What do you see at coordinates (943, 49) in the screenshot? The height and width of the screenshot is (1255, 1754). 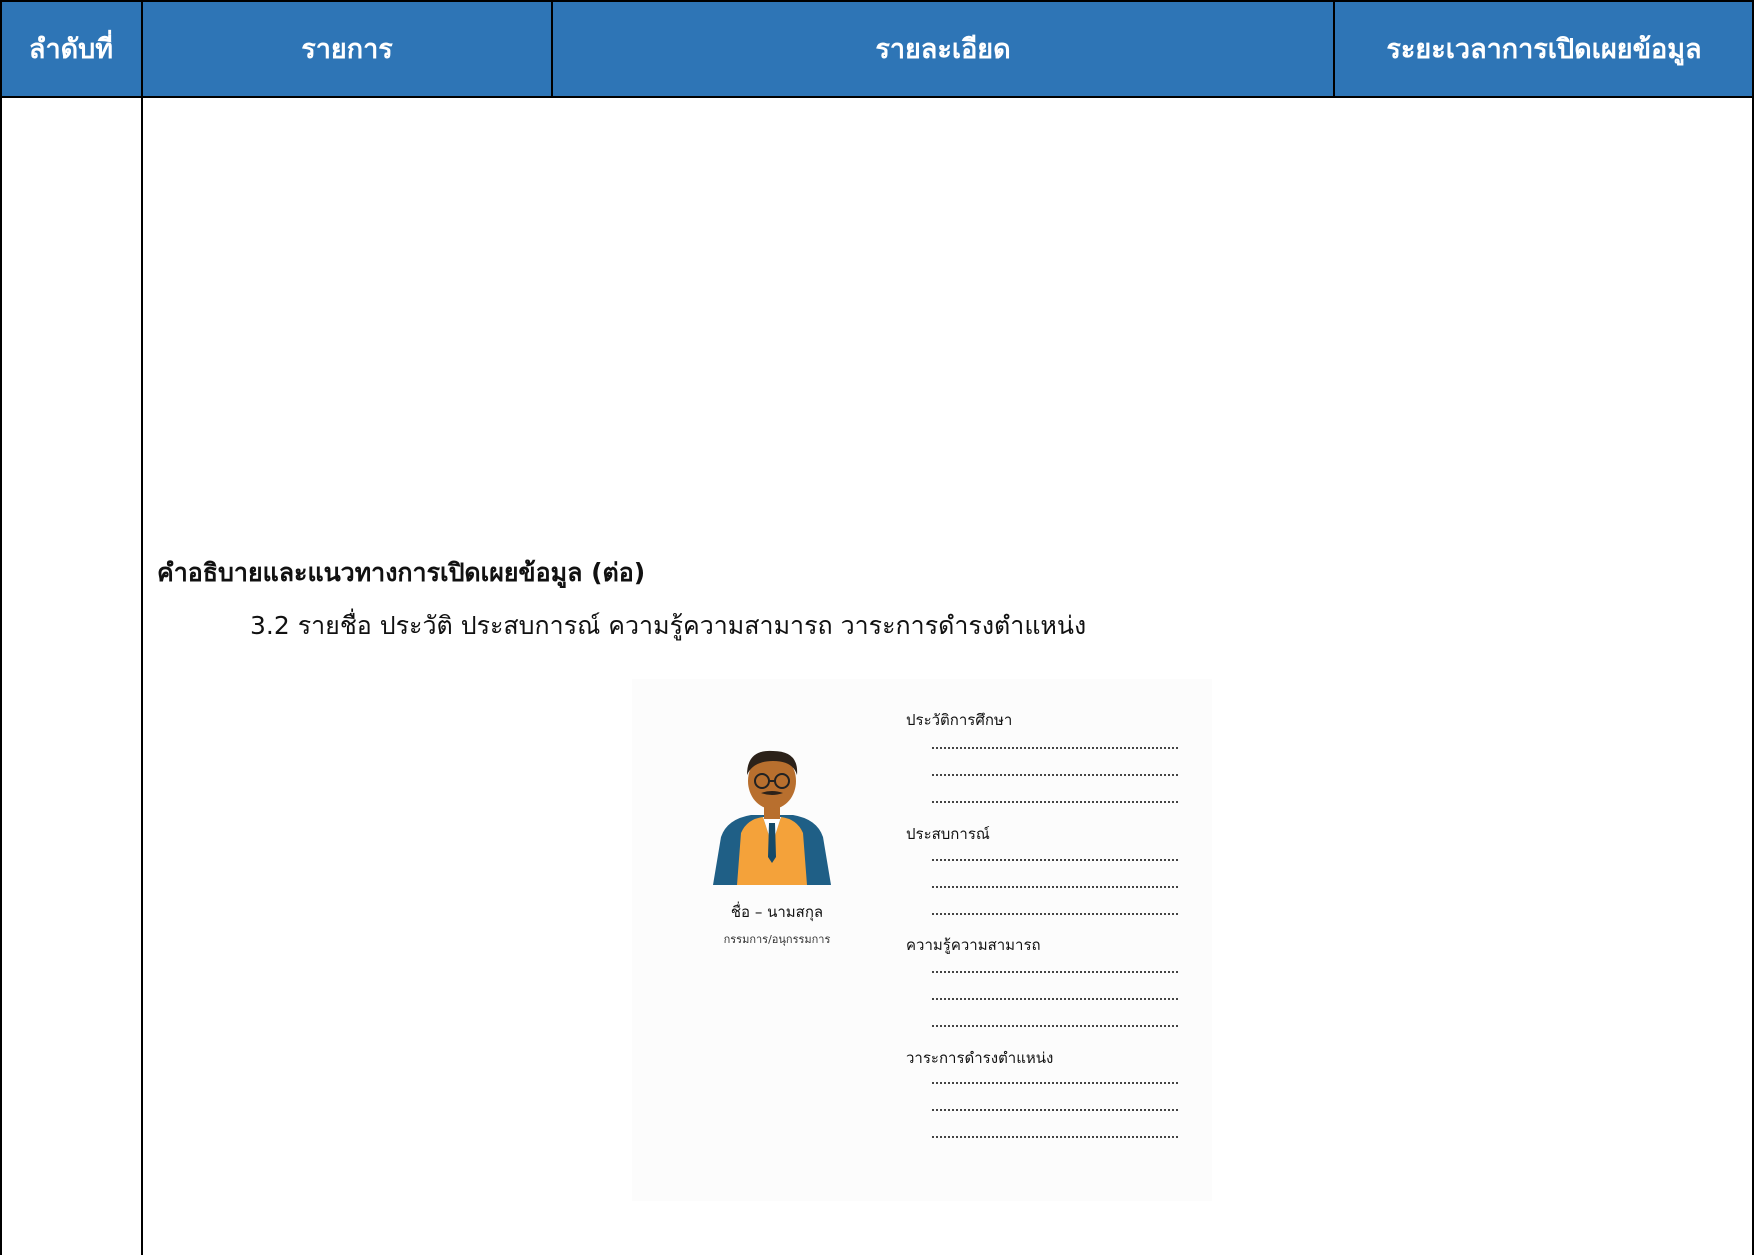 I see `header-detail: รายละเอียด` at bounding box center [943, 49].